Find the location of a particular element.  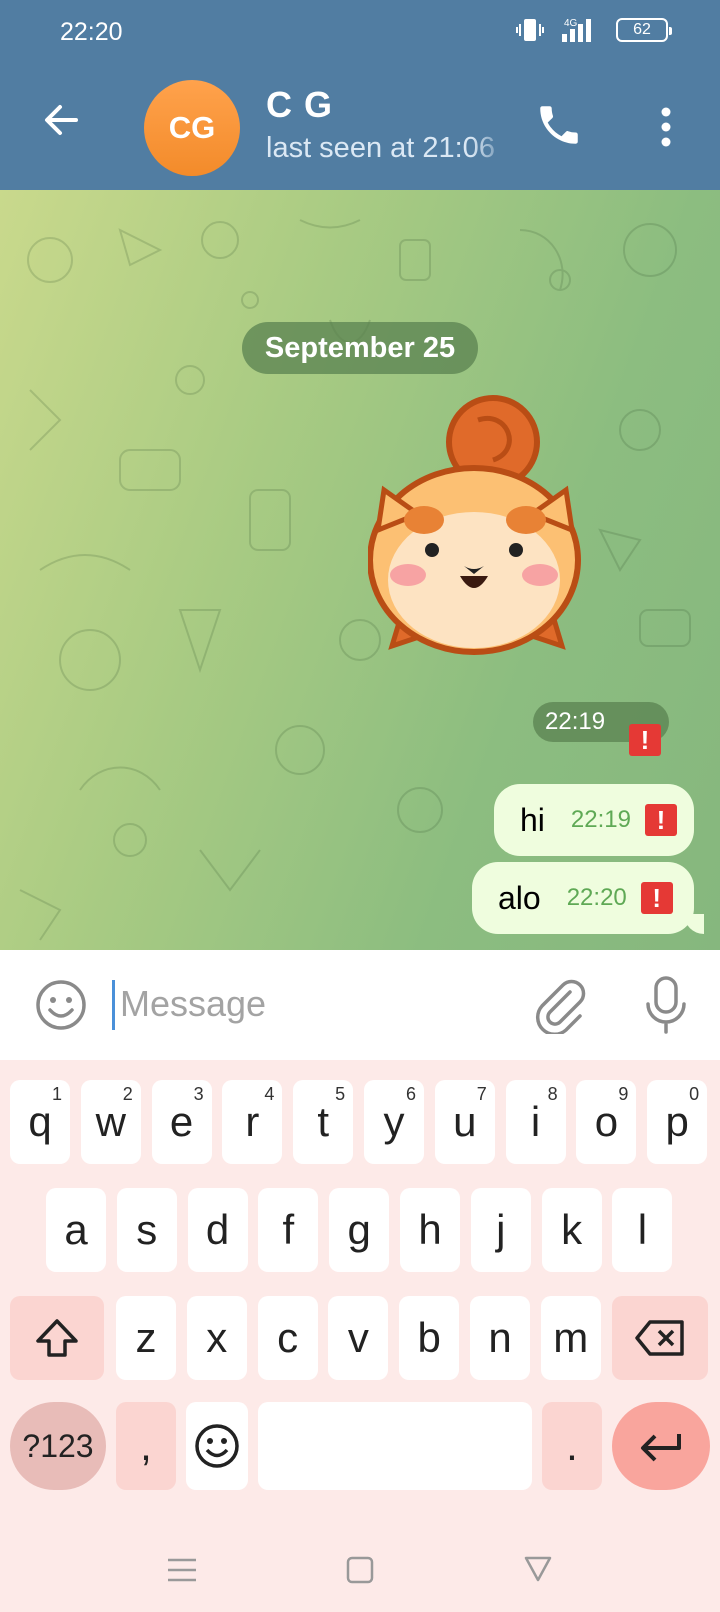

backspace-icon is located at coordinates (659, 1338).